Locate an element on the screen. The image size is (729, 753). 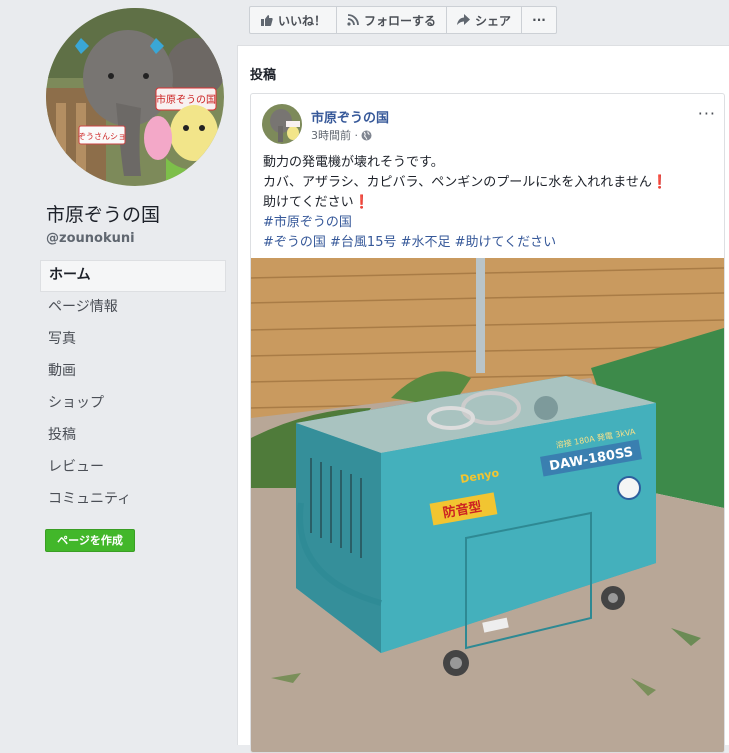
posts-section-title: 投稿 is located at coordinates (263, 75).